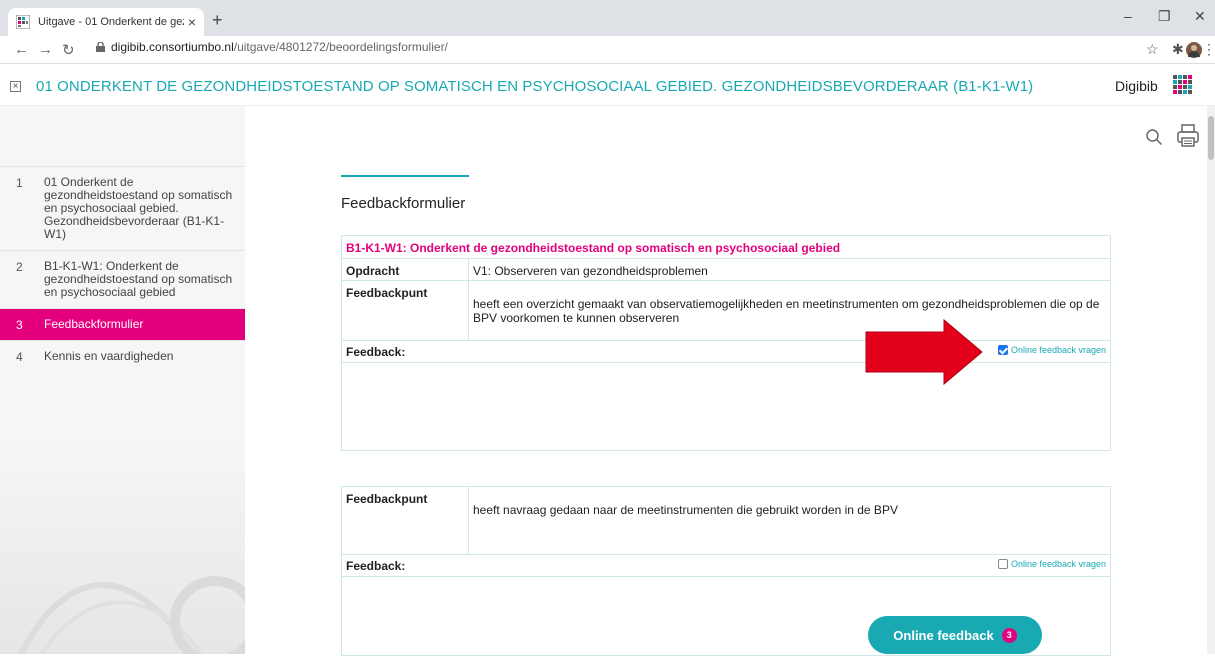 The height and width of the screenshot is (656, 1215). What do you see at coordinates (111, 22) in the screenshot?
I see `browser-tab-title: Uitgave - 01 Onderkent de gezor` at bounding box center [111, 22].